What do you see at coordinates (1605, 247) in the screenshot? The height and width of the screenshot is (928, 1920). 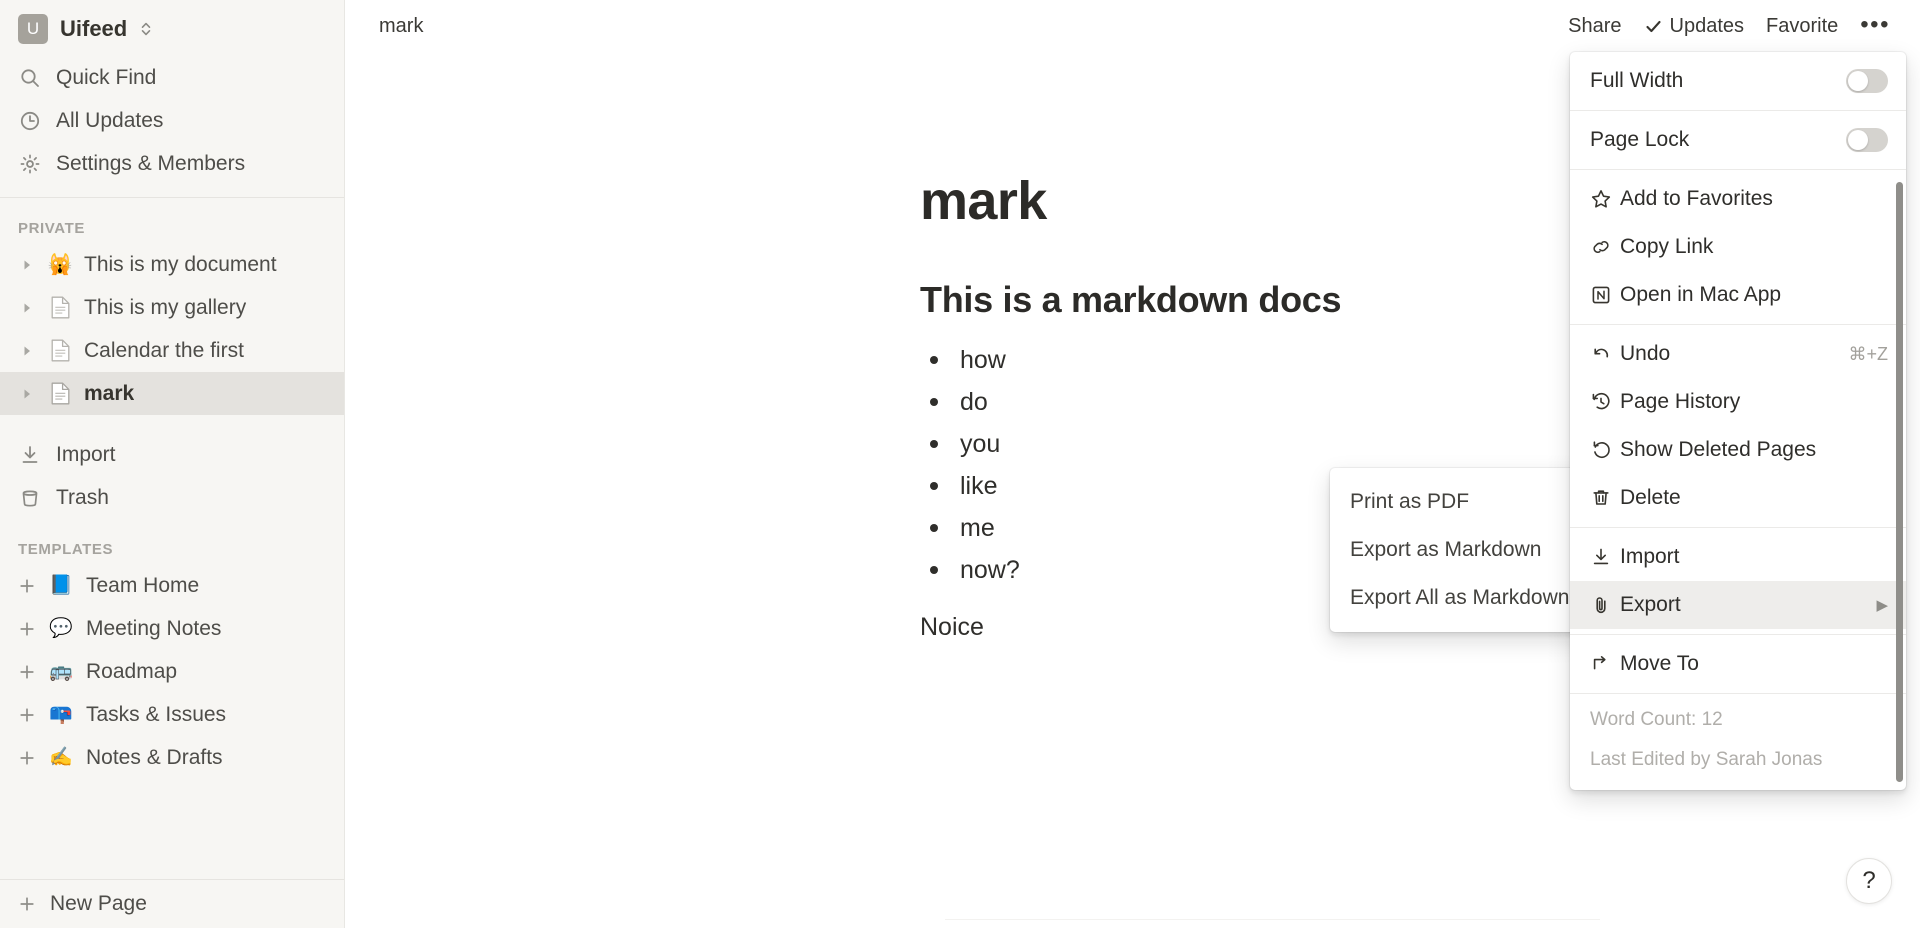 I see `link-icon` at bounding box center [1605, 247].